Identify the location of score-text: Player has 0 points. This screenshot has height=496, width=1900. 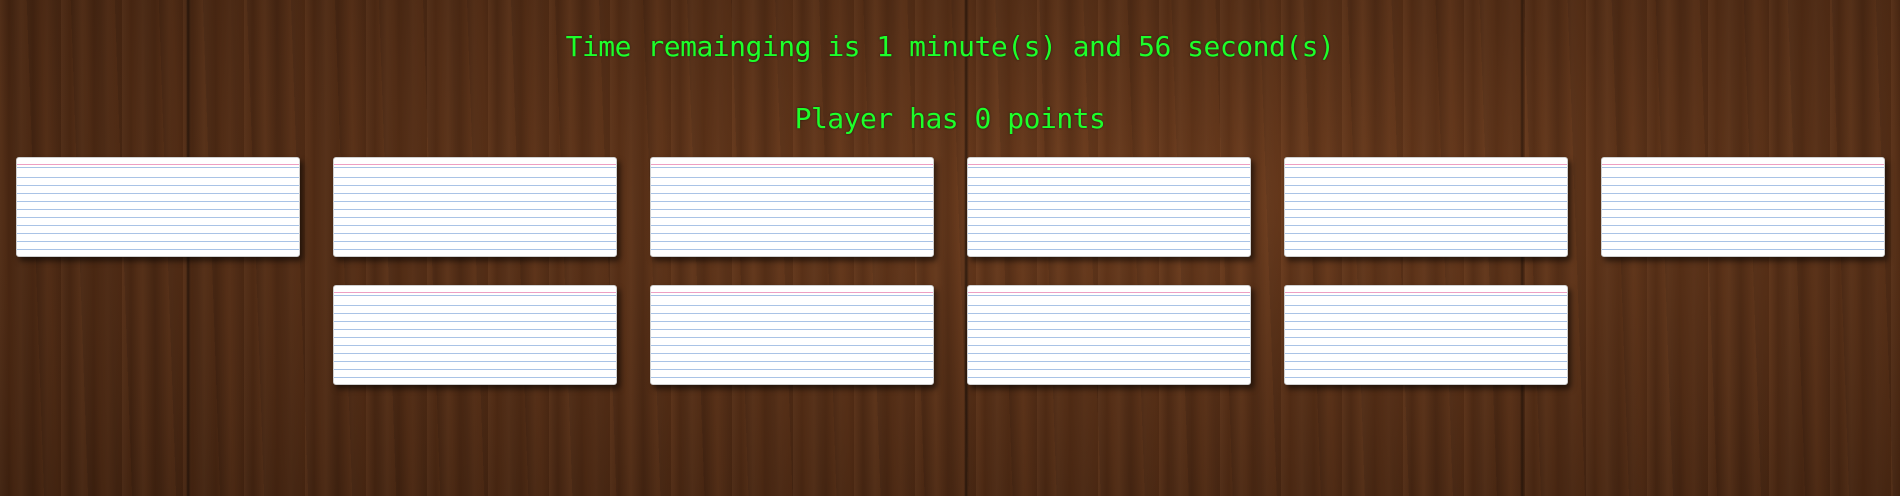
(950, 118).